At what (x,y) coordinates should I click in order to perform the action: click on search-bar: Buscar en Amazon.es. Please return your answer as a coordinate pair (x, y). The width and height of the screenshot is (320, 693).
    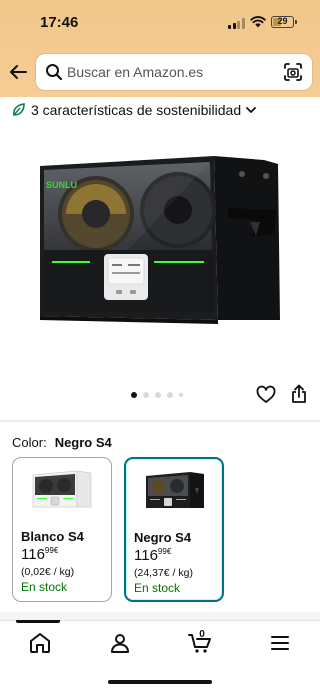
    Looking at the image, I should click on (174, 72).